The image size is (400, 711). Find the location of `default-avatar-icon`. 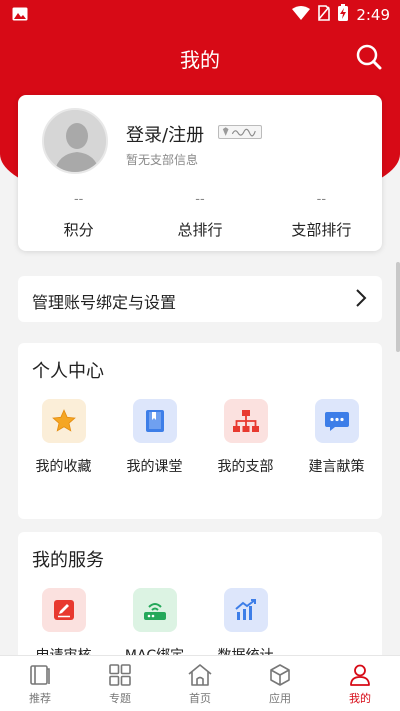

default-avatar-icon is located at coordinates (75, 141).